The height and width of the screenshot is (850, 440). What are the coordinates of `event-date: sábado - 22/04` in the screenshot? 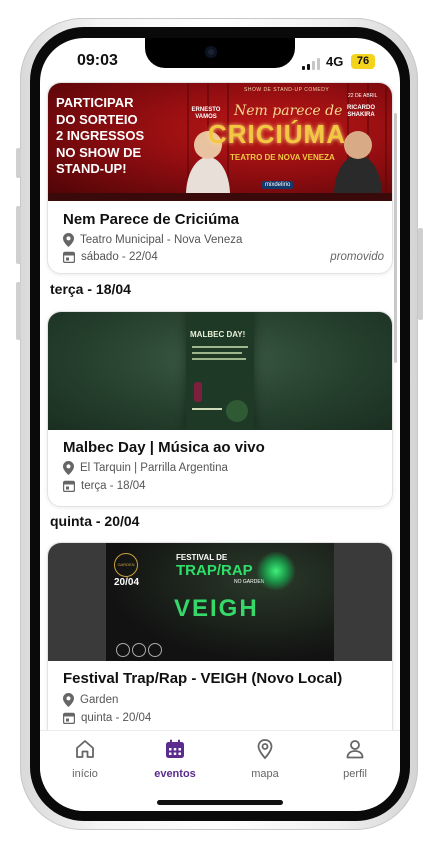 It's located at (110, 257).